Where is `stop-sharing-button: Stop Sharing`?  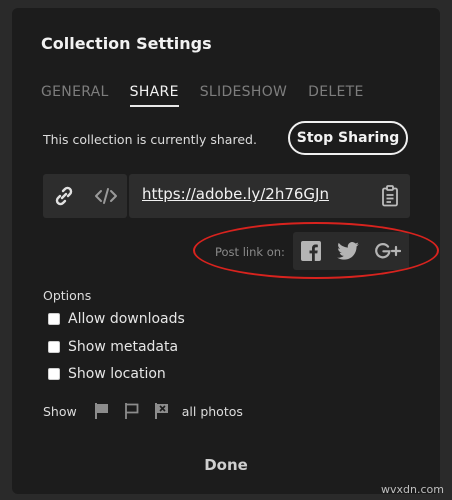 stop-sharing-button: Stop Sharing is located at coordinates (348, 138).